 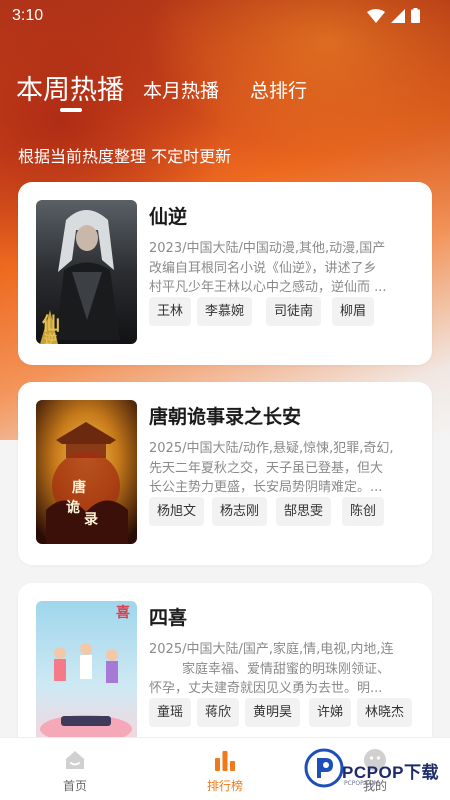 I want to click on nav-ranking: 排行榜, so click(x=225, y=769).